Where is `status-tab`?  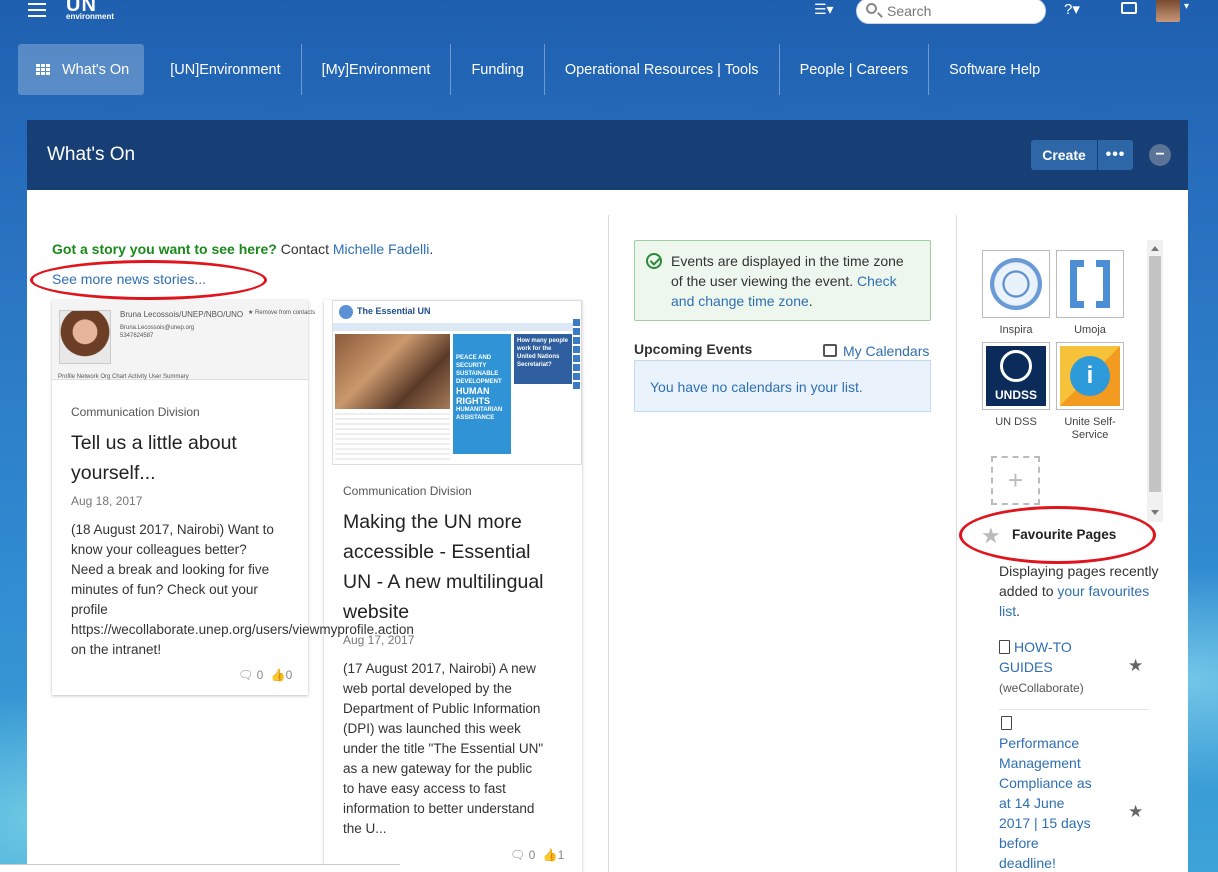
status-tab is located at coordinates (200, 868).